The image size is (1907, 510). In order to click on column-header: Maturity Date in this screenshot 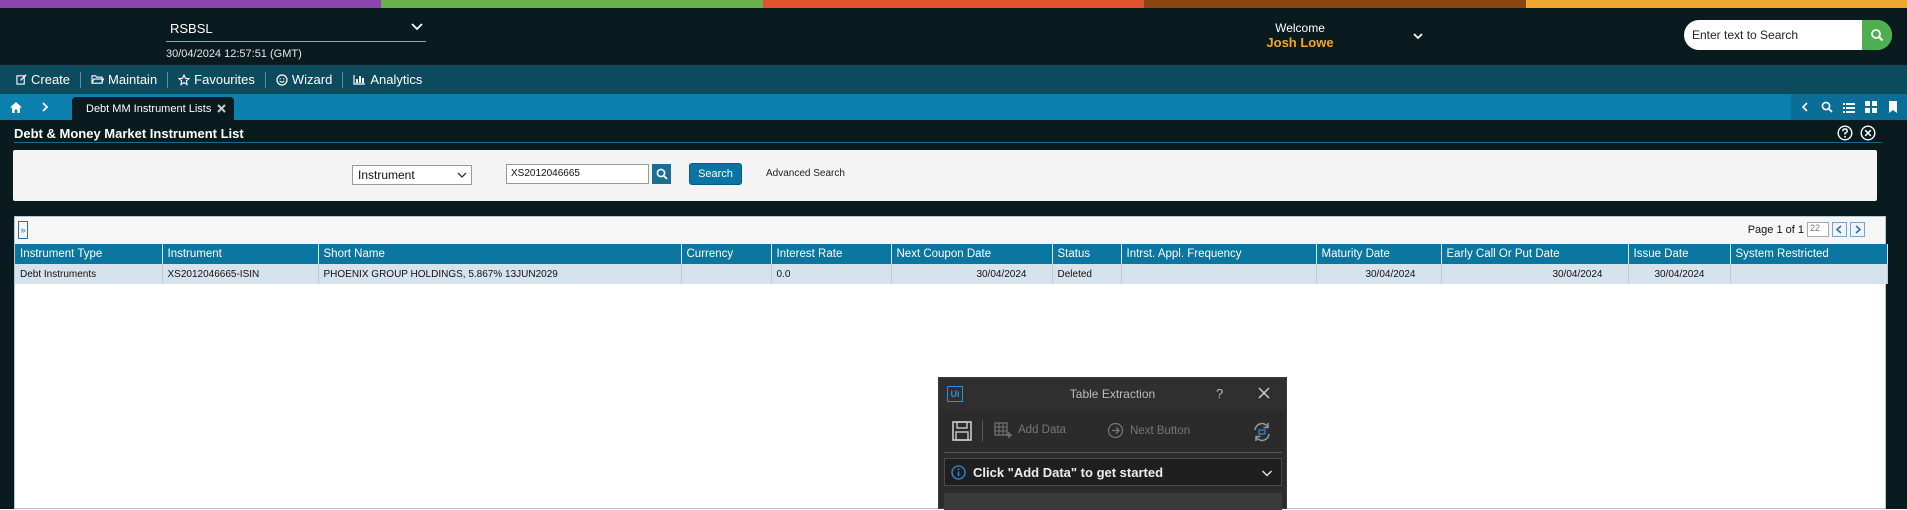, I will do `click(1379, 254)`.